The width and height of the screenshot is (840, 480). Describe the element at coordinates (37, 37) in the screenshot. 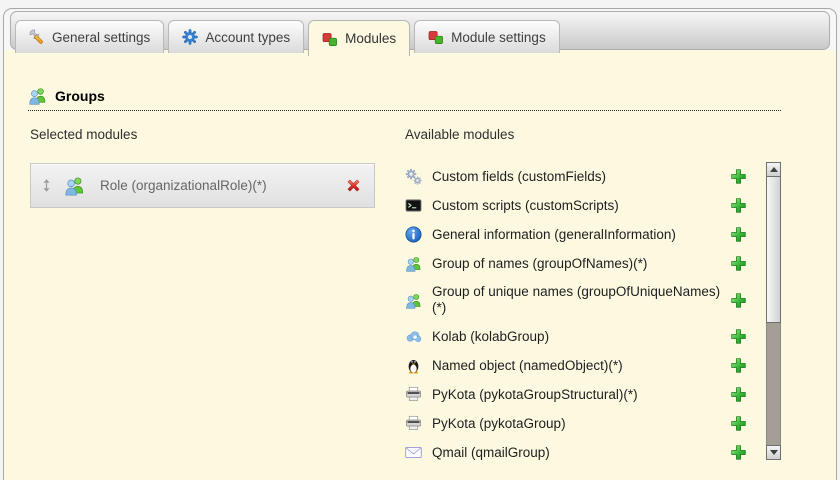

I see `wrench-icon` at that location.